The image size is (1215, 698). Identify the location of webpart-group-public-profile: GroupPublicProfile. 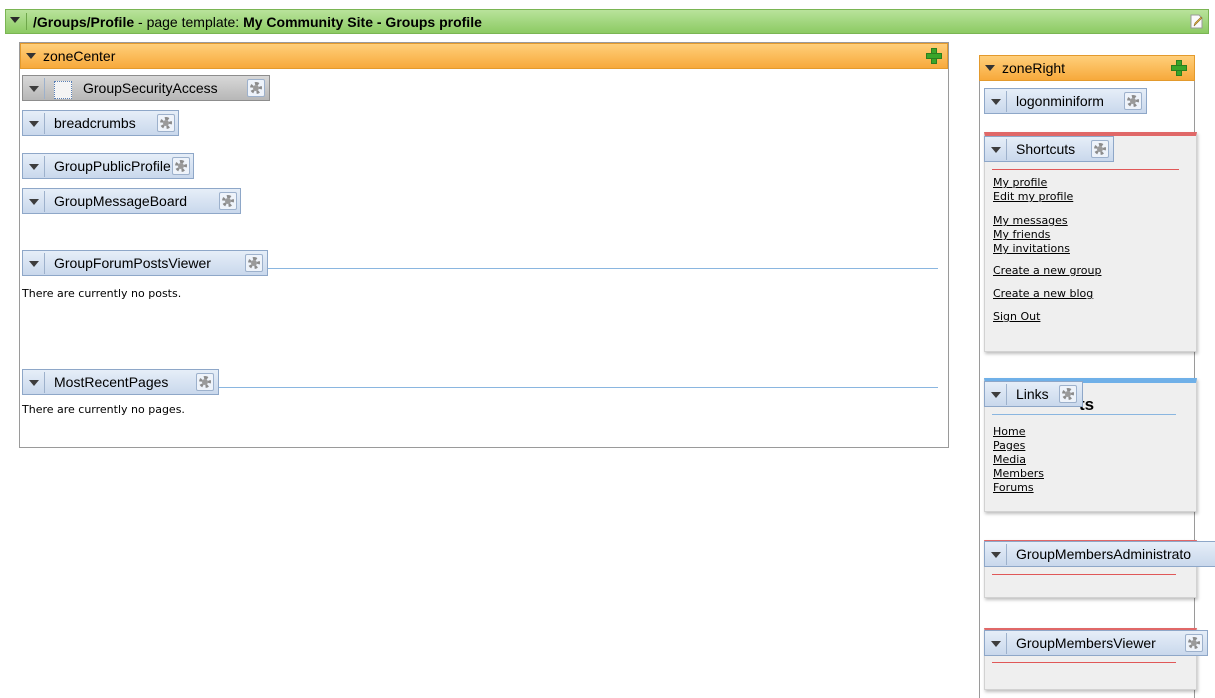
(108, 166).